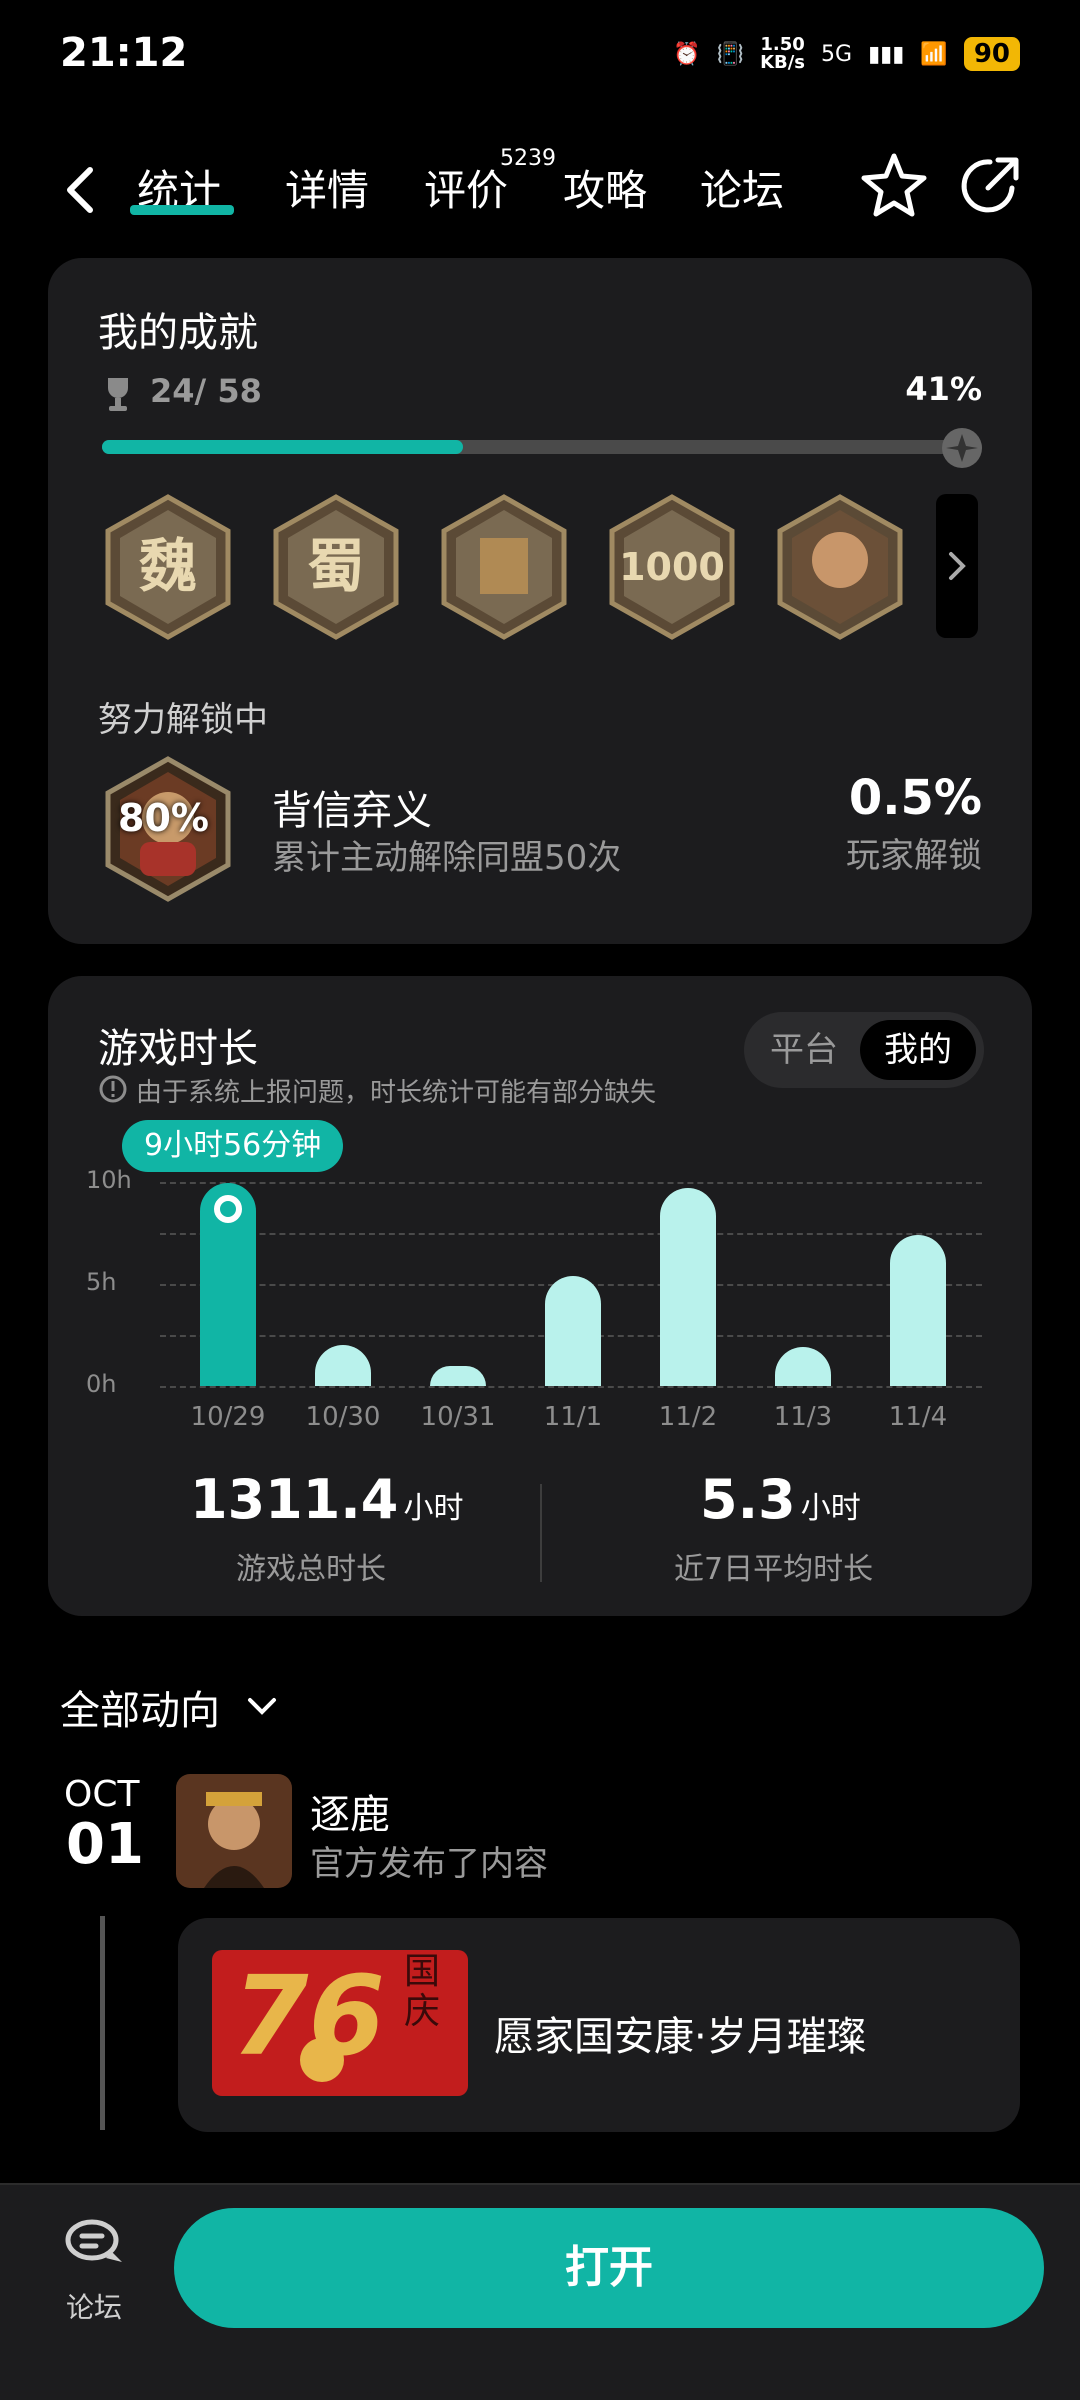 This screenshot has width=1080, height=2400. Describe the element at coordinates (688, 1417) in the screenshot. I see `chart-xtick: 11/2` at that location.